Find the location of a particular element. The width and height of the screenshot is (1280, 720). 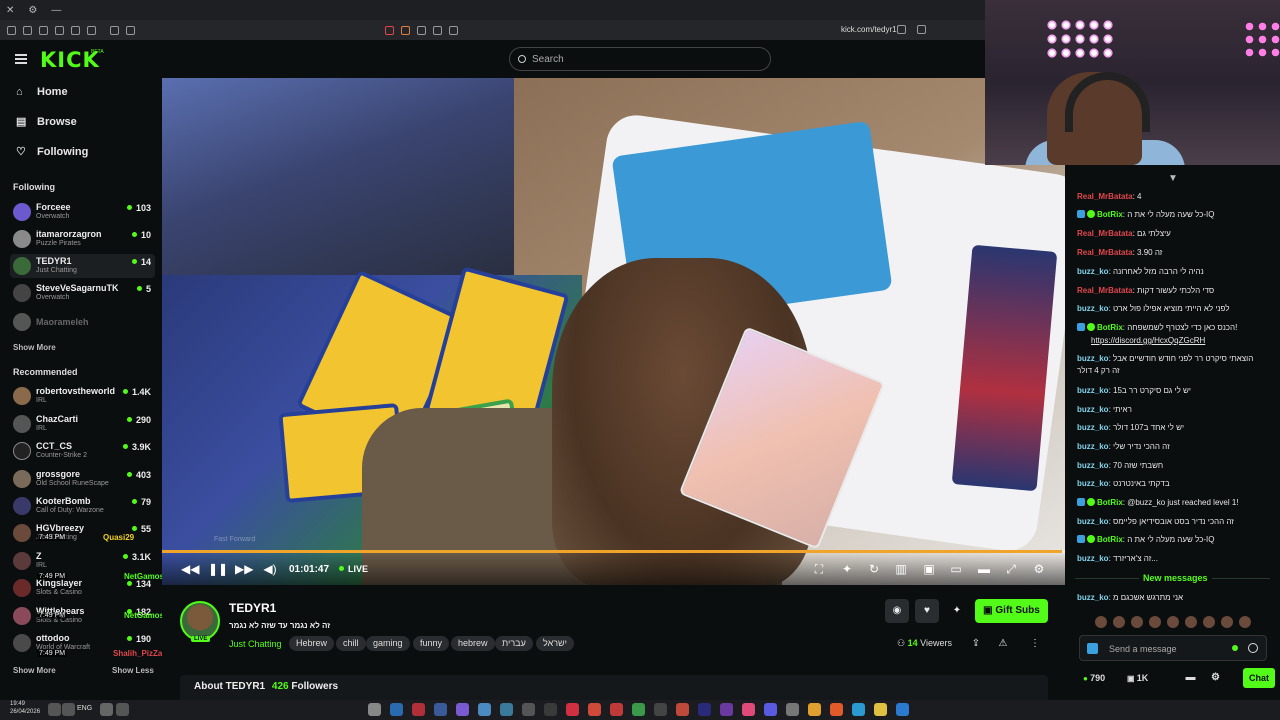

show-more-recommended: Show More is located at coordinates (34, 670).